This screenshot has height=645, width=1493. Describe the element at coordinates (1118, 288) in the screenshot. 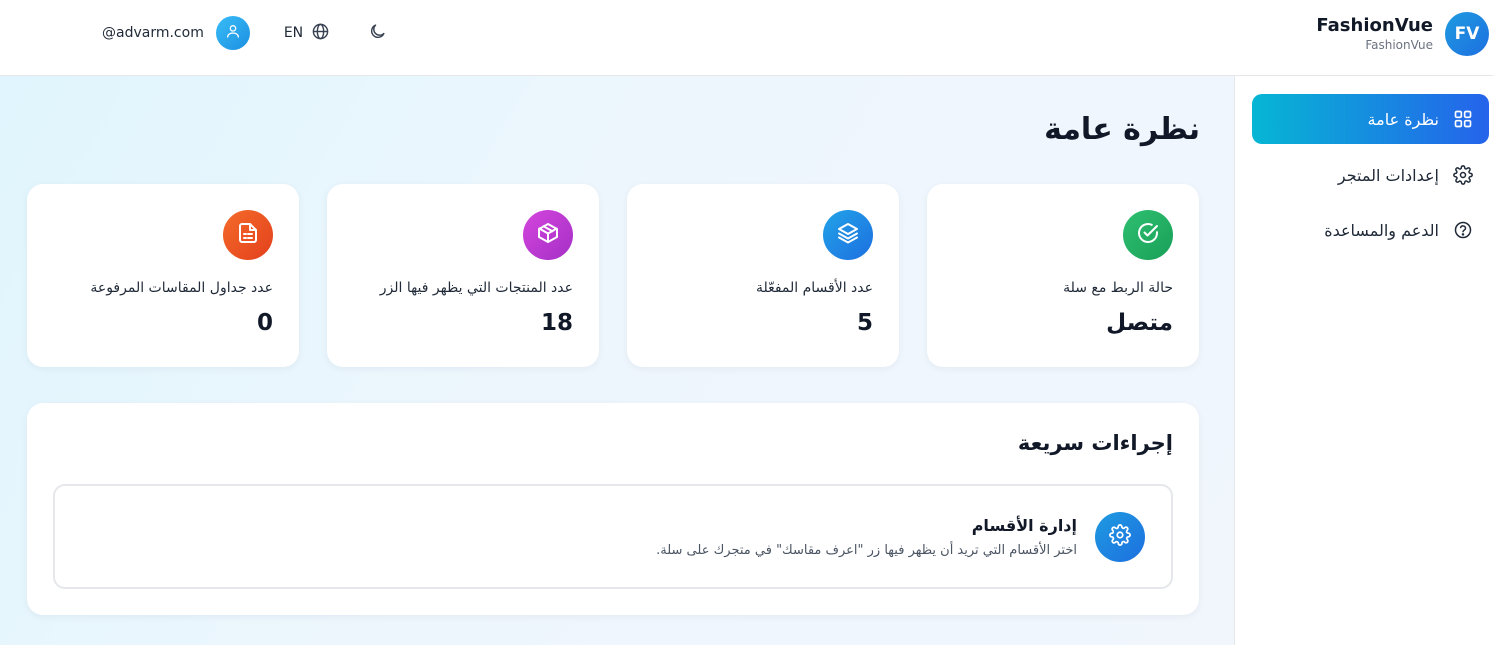

I see `stat-label: حالة الربط مع سلة` at that location.